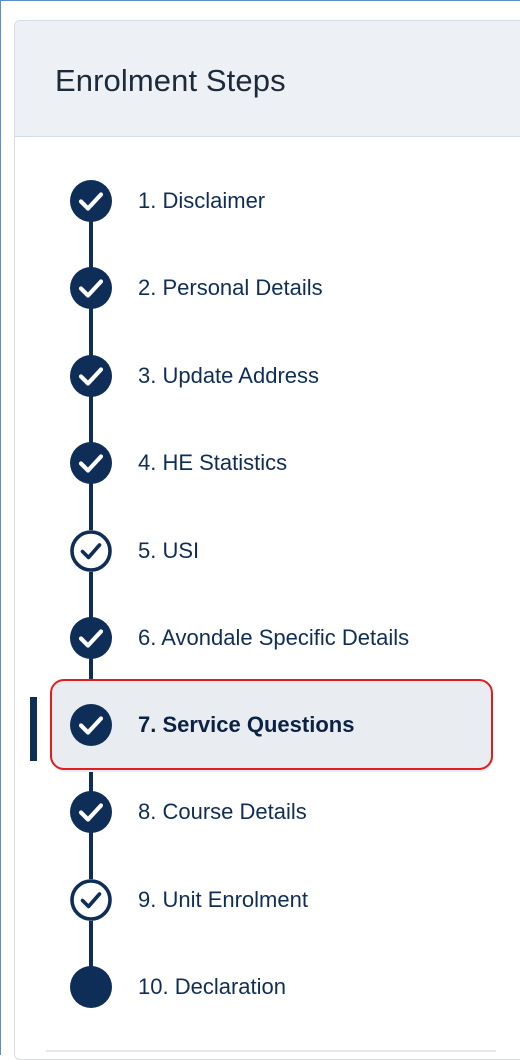 This screenshot has width=520, height=1060. I want to click on panel-header: Enrolment Steps, so click(267, 79).